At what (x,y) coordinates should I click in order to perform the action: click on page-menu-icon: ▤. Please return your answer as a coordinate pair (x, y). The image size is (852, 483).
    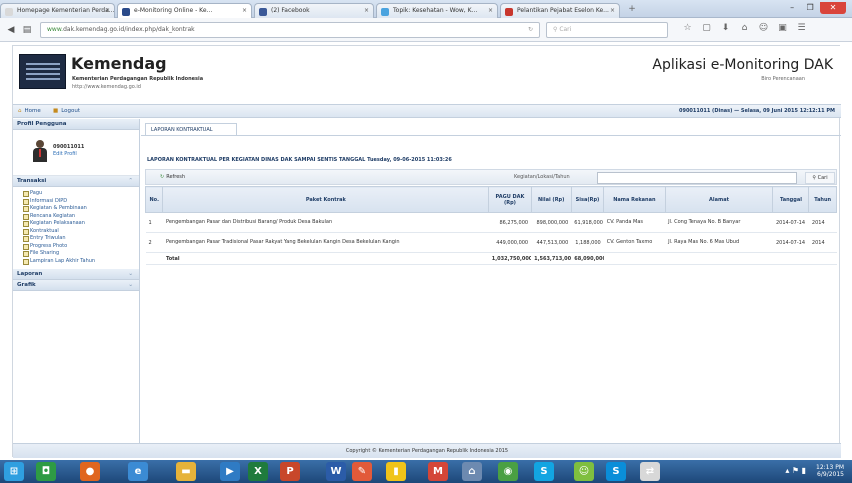
    Looking at the image, I should click on (27, 30).